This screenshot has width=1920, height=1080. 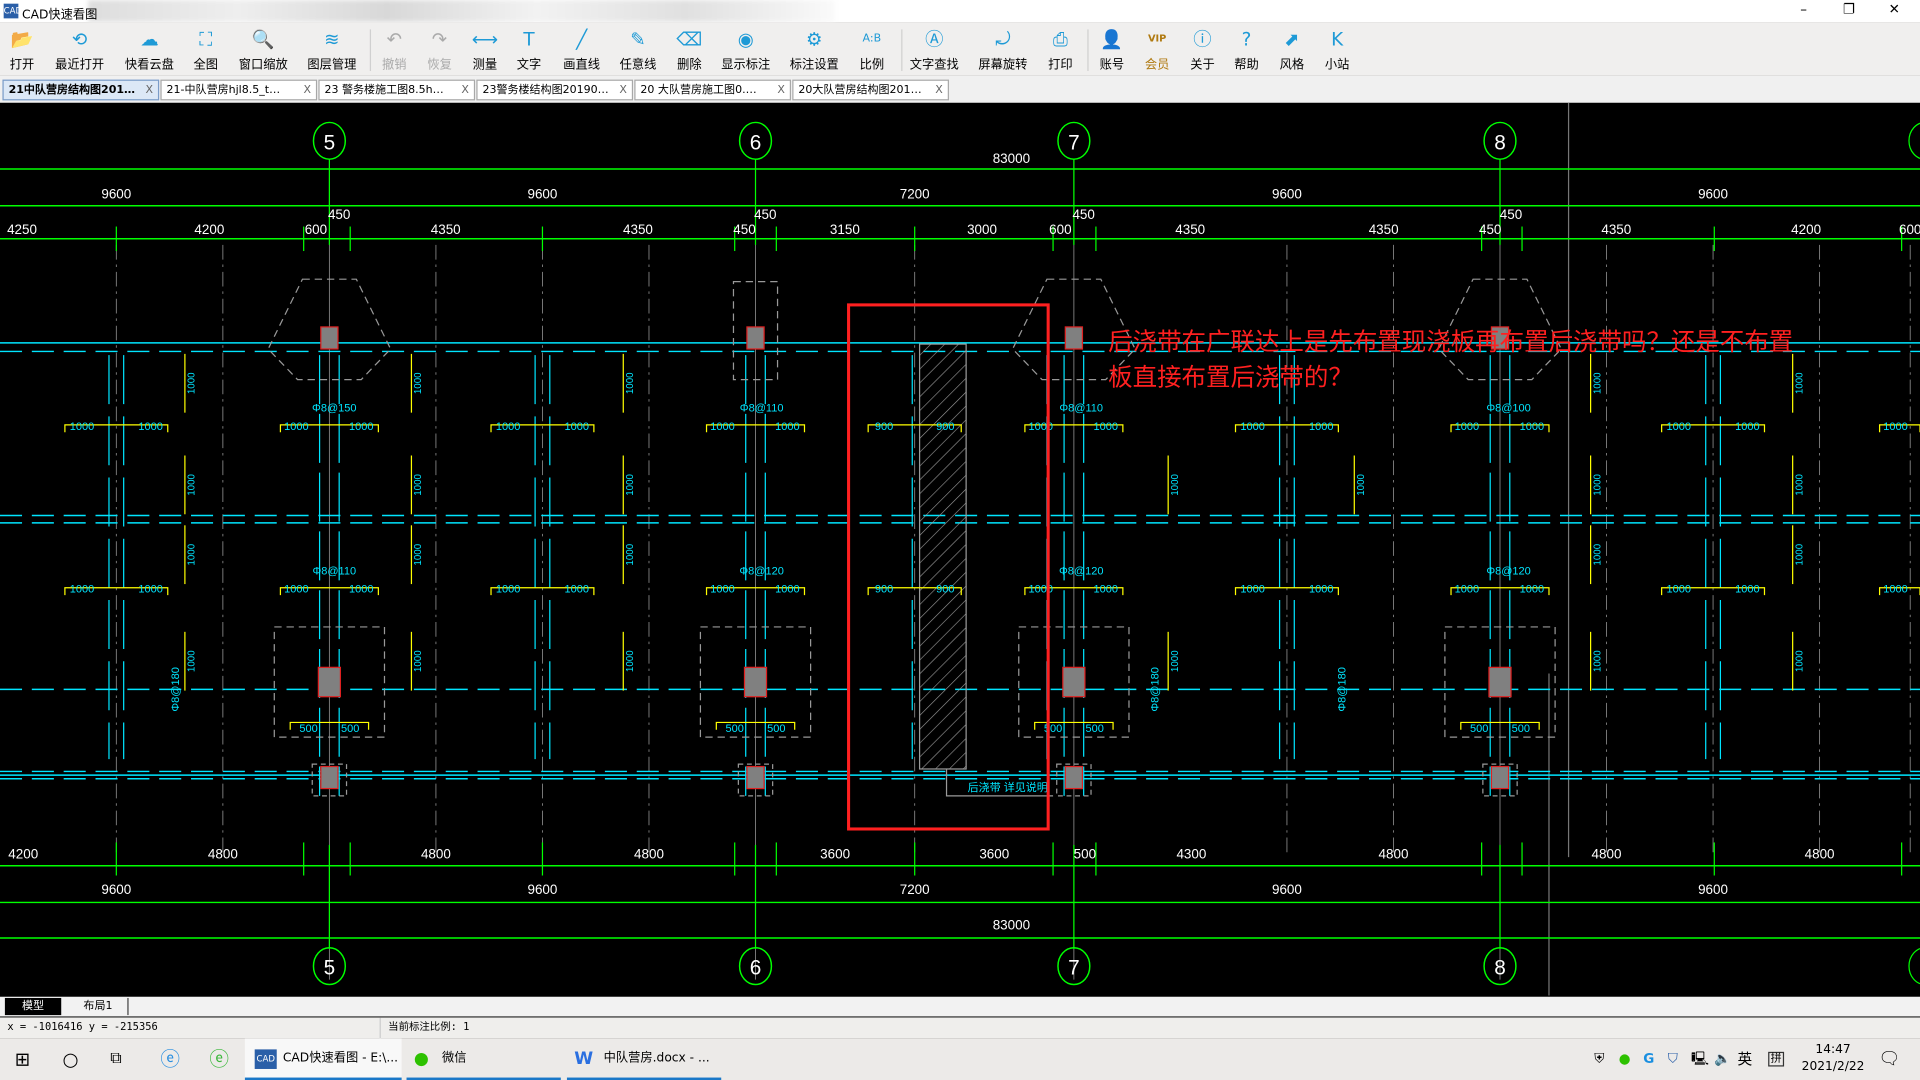 I want to click on toolbar-button-eraser: ⌫ 删除, so click(x=689, y=49).